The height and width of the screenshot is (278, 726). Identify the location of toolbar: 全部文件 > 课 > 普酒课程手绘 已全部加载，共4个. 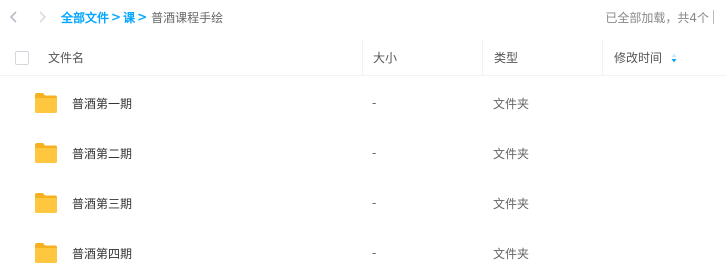
(363, 17).